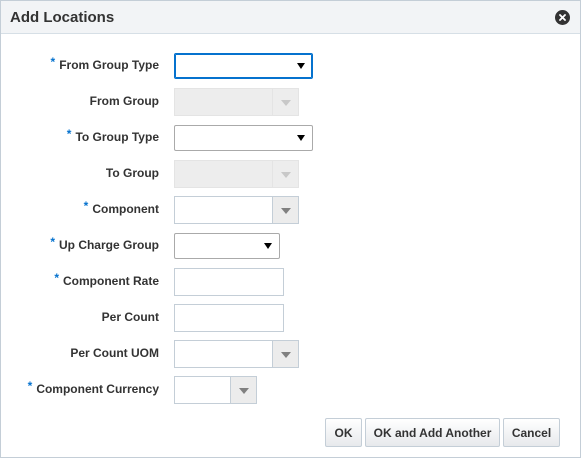 This screenshot has width=581, height=458. Describe the element at coordinates (236, 354) in the screenshot. I see `per-count-uom-combobox` at that location.